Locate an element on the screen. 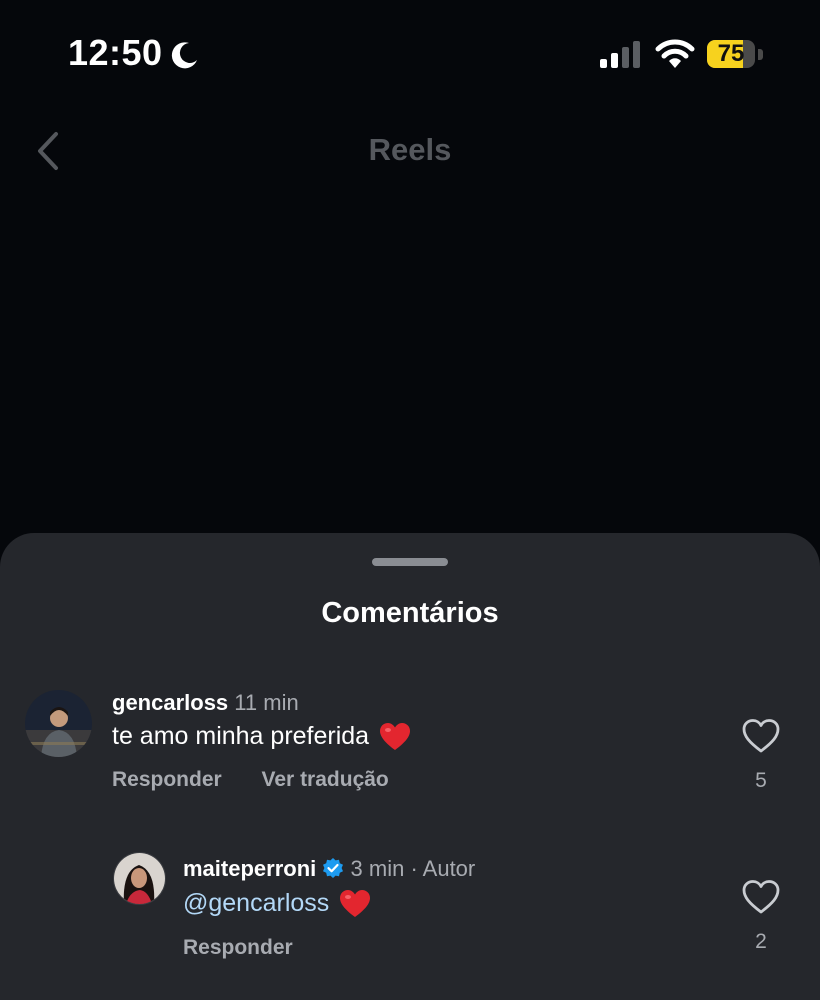 The image size is (820, 1000). like-count: 2 is located at coordinates (761, 941).